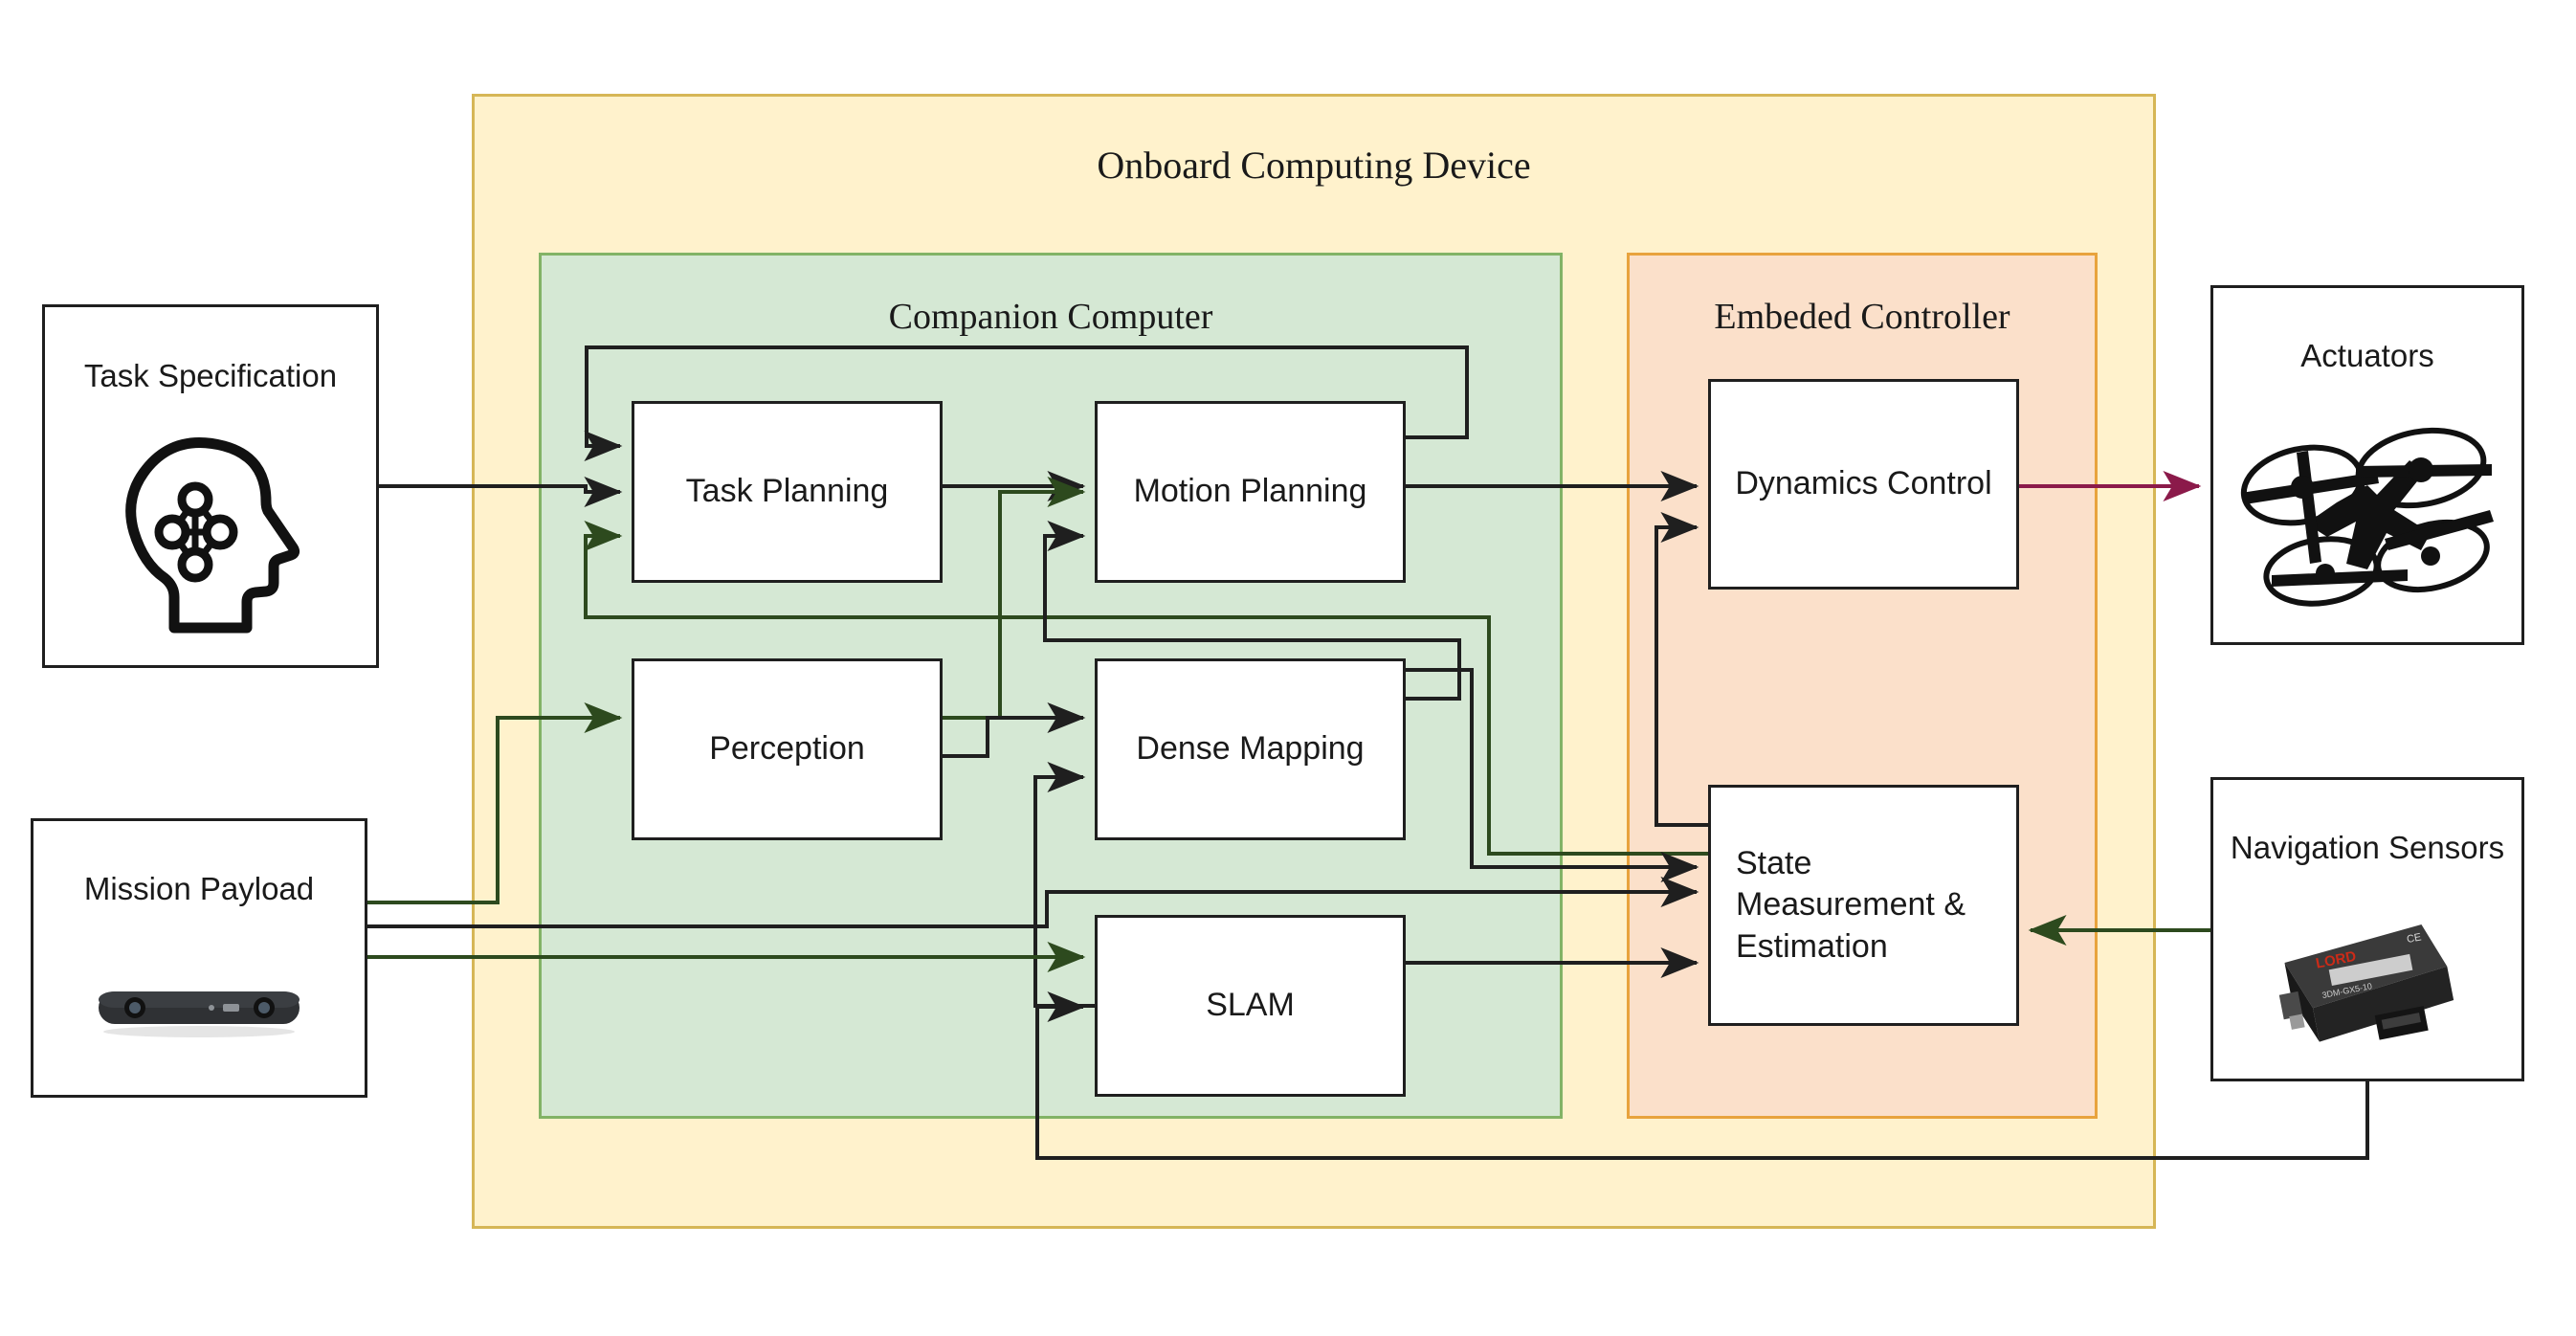  What do you see at coordinates (1050, 317) in the screenshot?
I see `companion-computer-title: Companion Computer` at bounding box center [1050, 317].